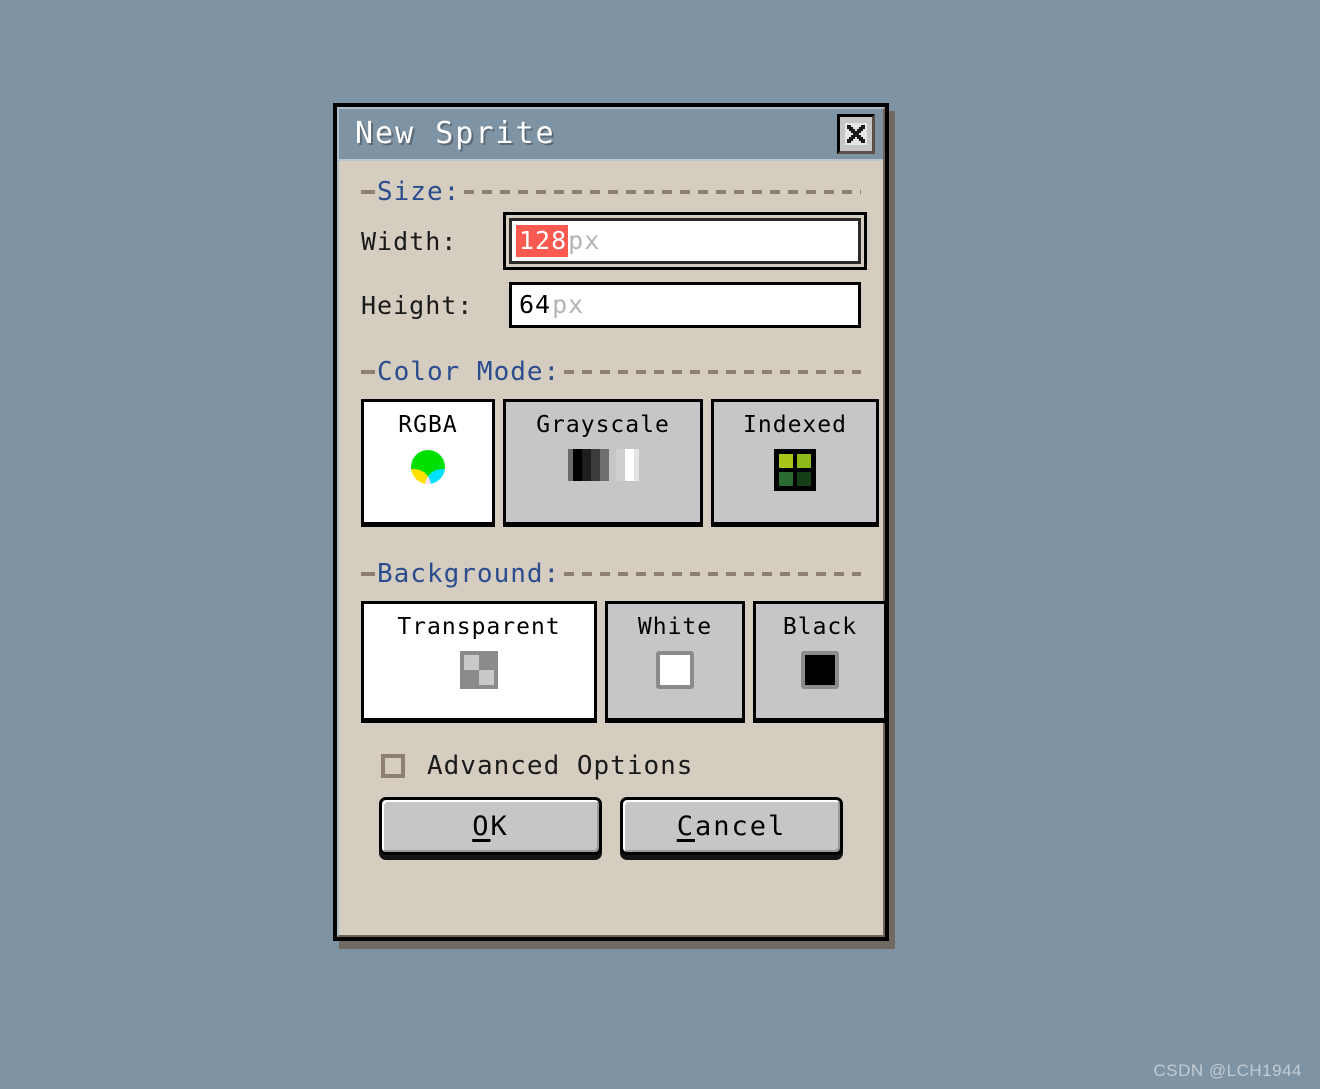  Describe the element at coordinates (560, 766) in the screenshot. I see `advanced-options-label: Advanced Options` at that location.